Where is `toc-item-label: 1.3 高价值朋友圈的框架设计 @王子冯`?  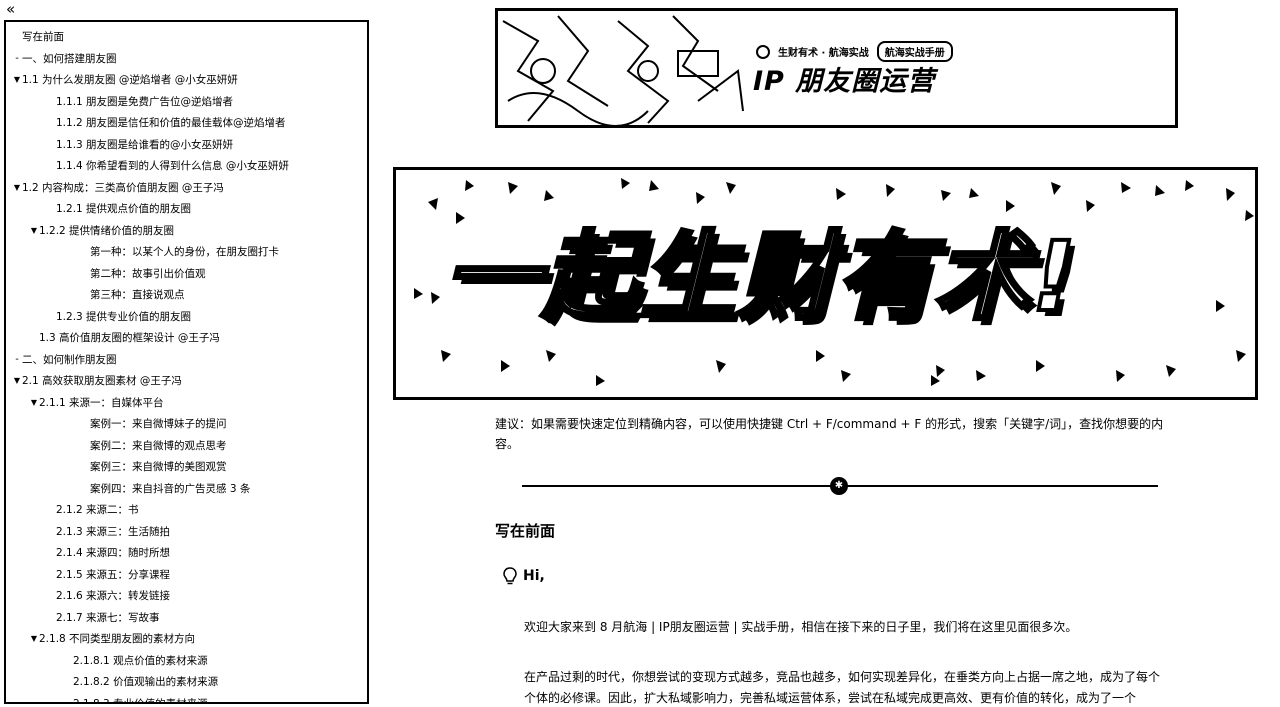
toc-item-label: 1.3 高价值朋友圈的框架设计 @王子冯 is located at coordinates (129, 337).